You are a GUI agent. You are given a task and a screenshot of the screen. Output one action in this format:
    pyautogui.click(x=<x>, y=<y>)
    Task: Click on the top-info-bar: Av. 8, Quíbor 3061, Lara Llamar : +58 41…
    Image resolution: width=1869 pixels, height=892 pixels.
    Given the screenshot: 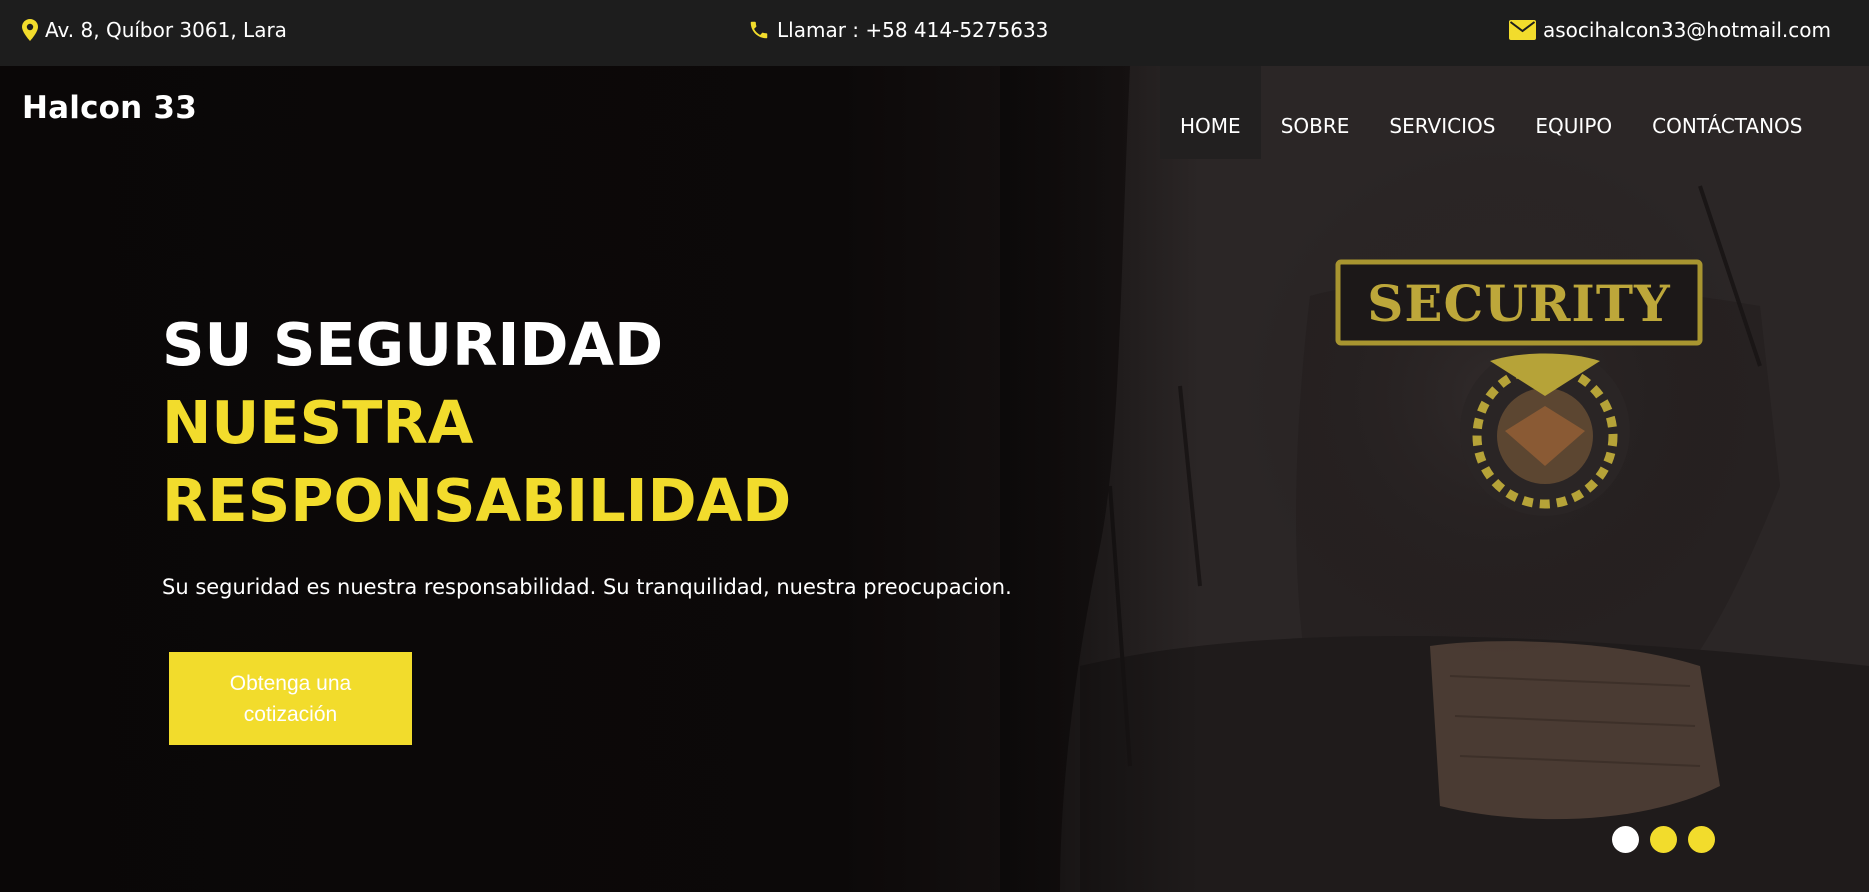 What is the action you would take?
    pyautogui.click(x=934, y=33)
    